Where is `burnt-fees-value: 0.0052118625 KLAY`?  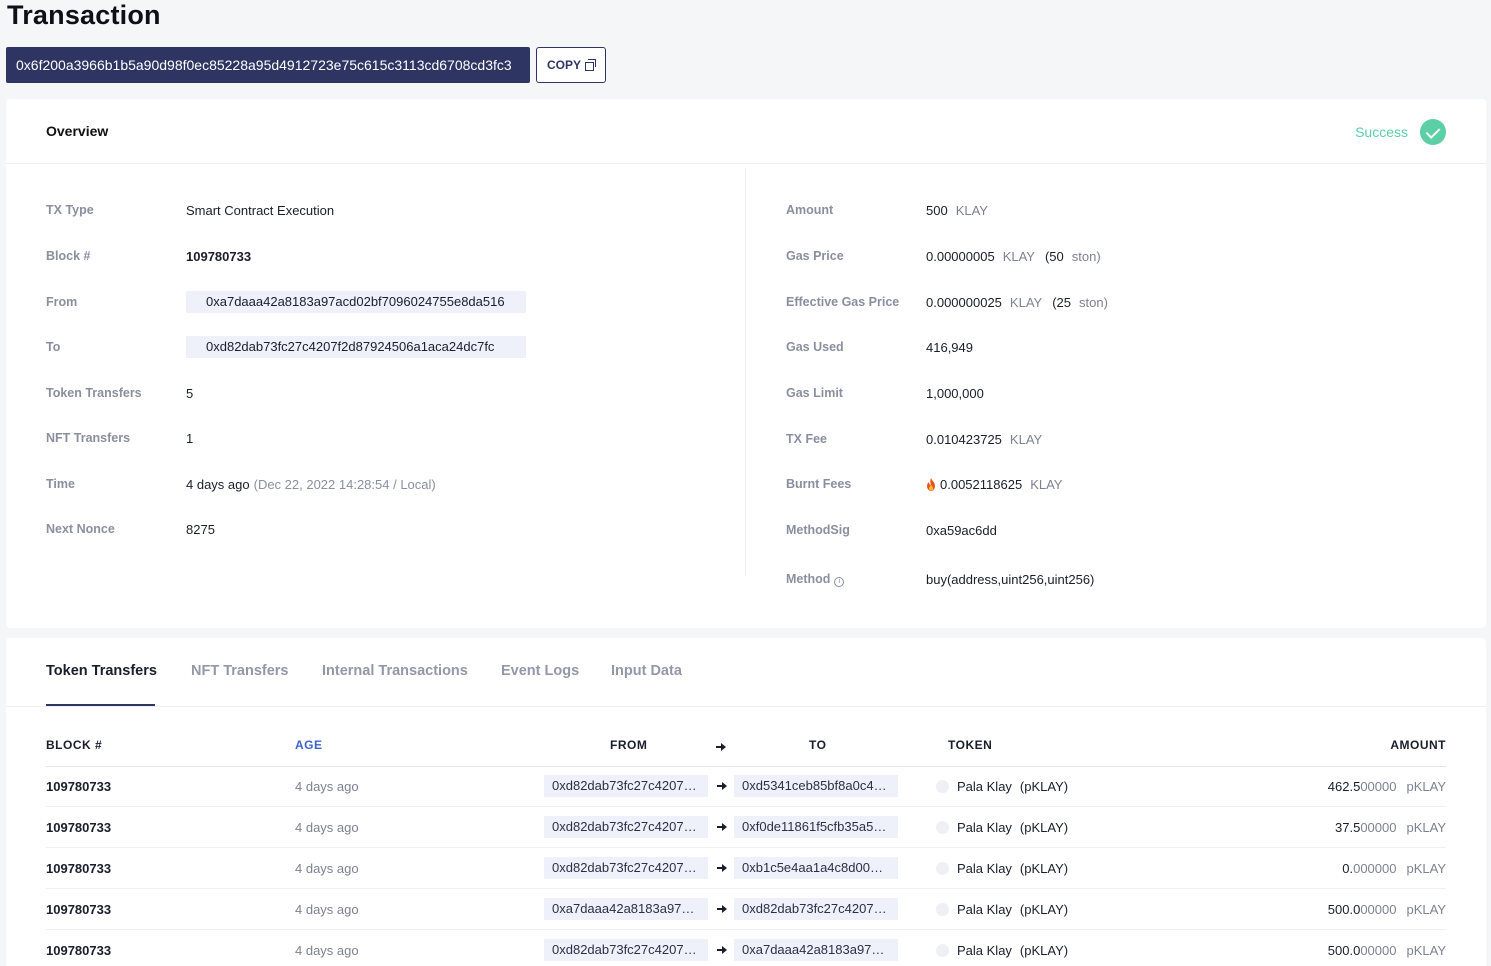
burnt-fees-value: 0.0052118625 KLAY is located at coordinates (994, 484).